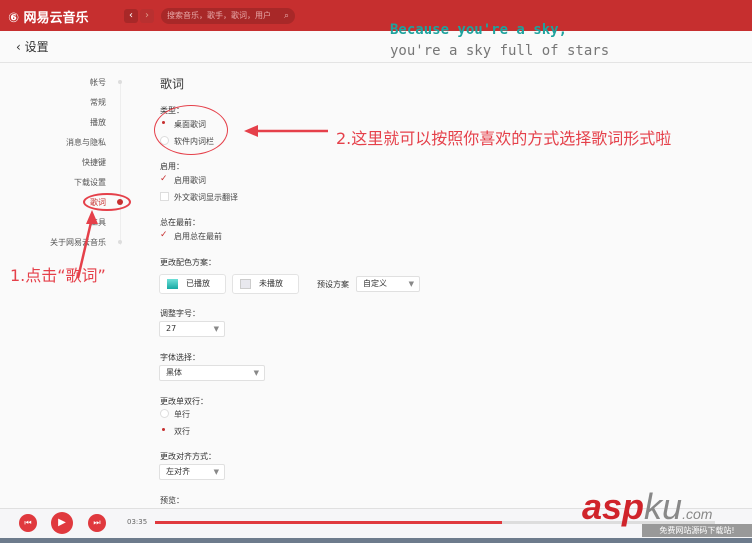 The width and height of the screenshot is (752, 543). Describe the element at coordinates (98, 102) in the screenshot. I see `sidebar-item-general: 常规` at that location.